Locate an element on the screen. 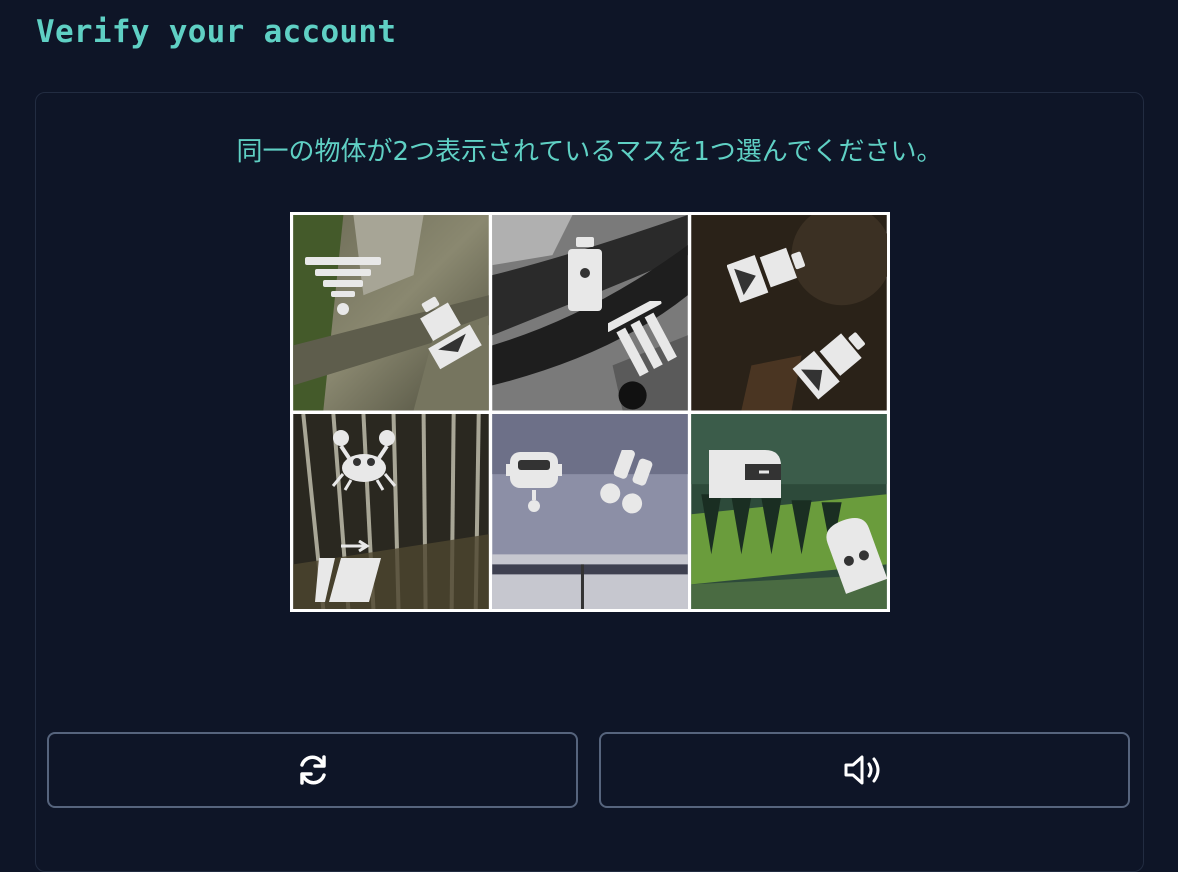 The height and width of the screenshot is (872, 1178). robot-head-icon is located at coordinates (534, 481).